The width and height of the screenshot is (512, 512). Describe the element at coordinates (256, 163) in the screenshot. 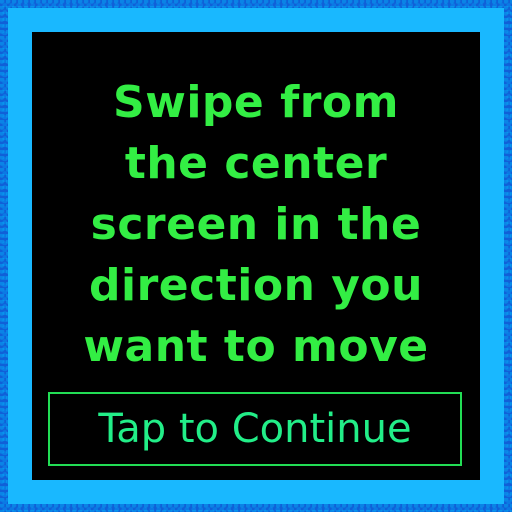

I see `instruction-line: the center` at that location.